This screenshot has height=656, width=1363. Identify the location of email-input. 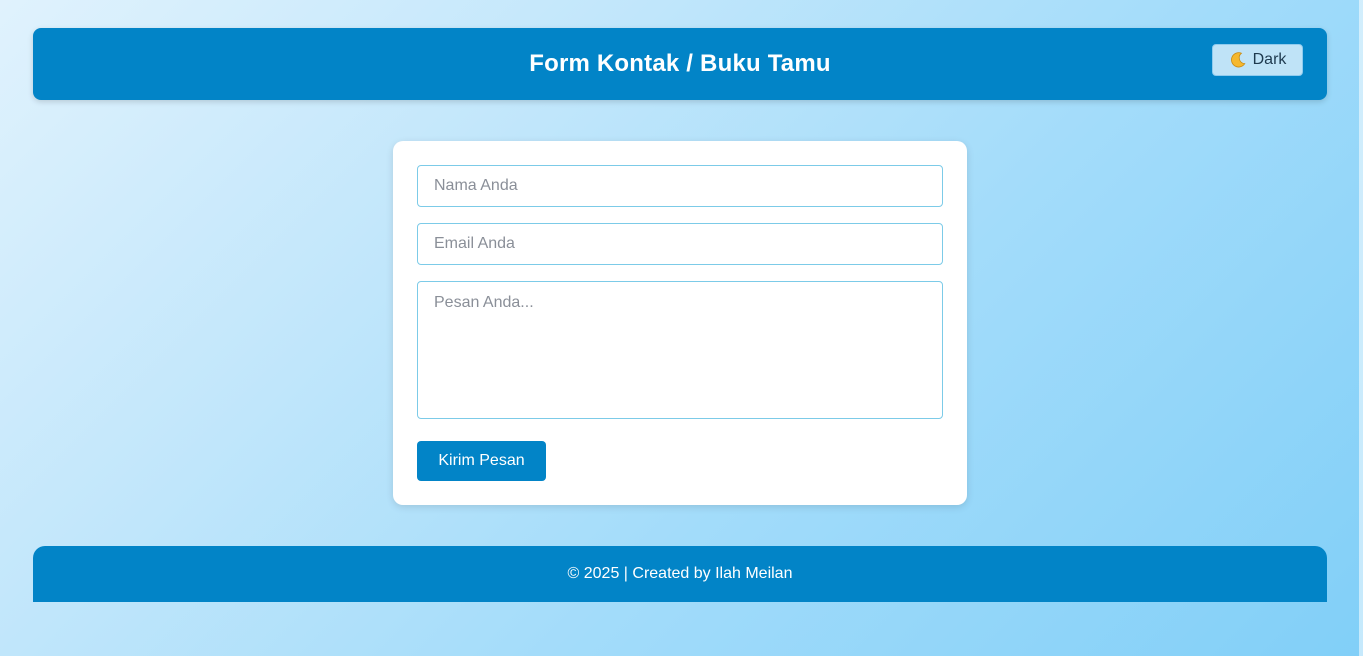
(680, 244).